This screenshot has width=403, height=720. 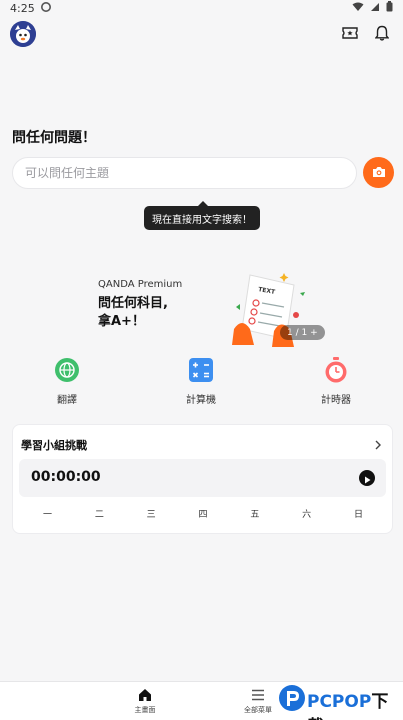 I want to click on watermark-logo-icon, so click(x=292, y=698).